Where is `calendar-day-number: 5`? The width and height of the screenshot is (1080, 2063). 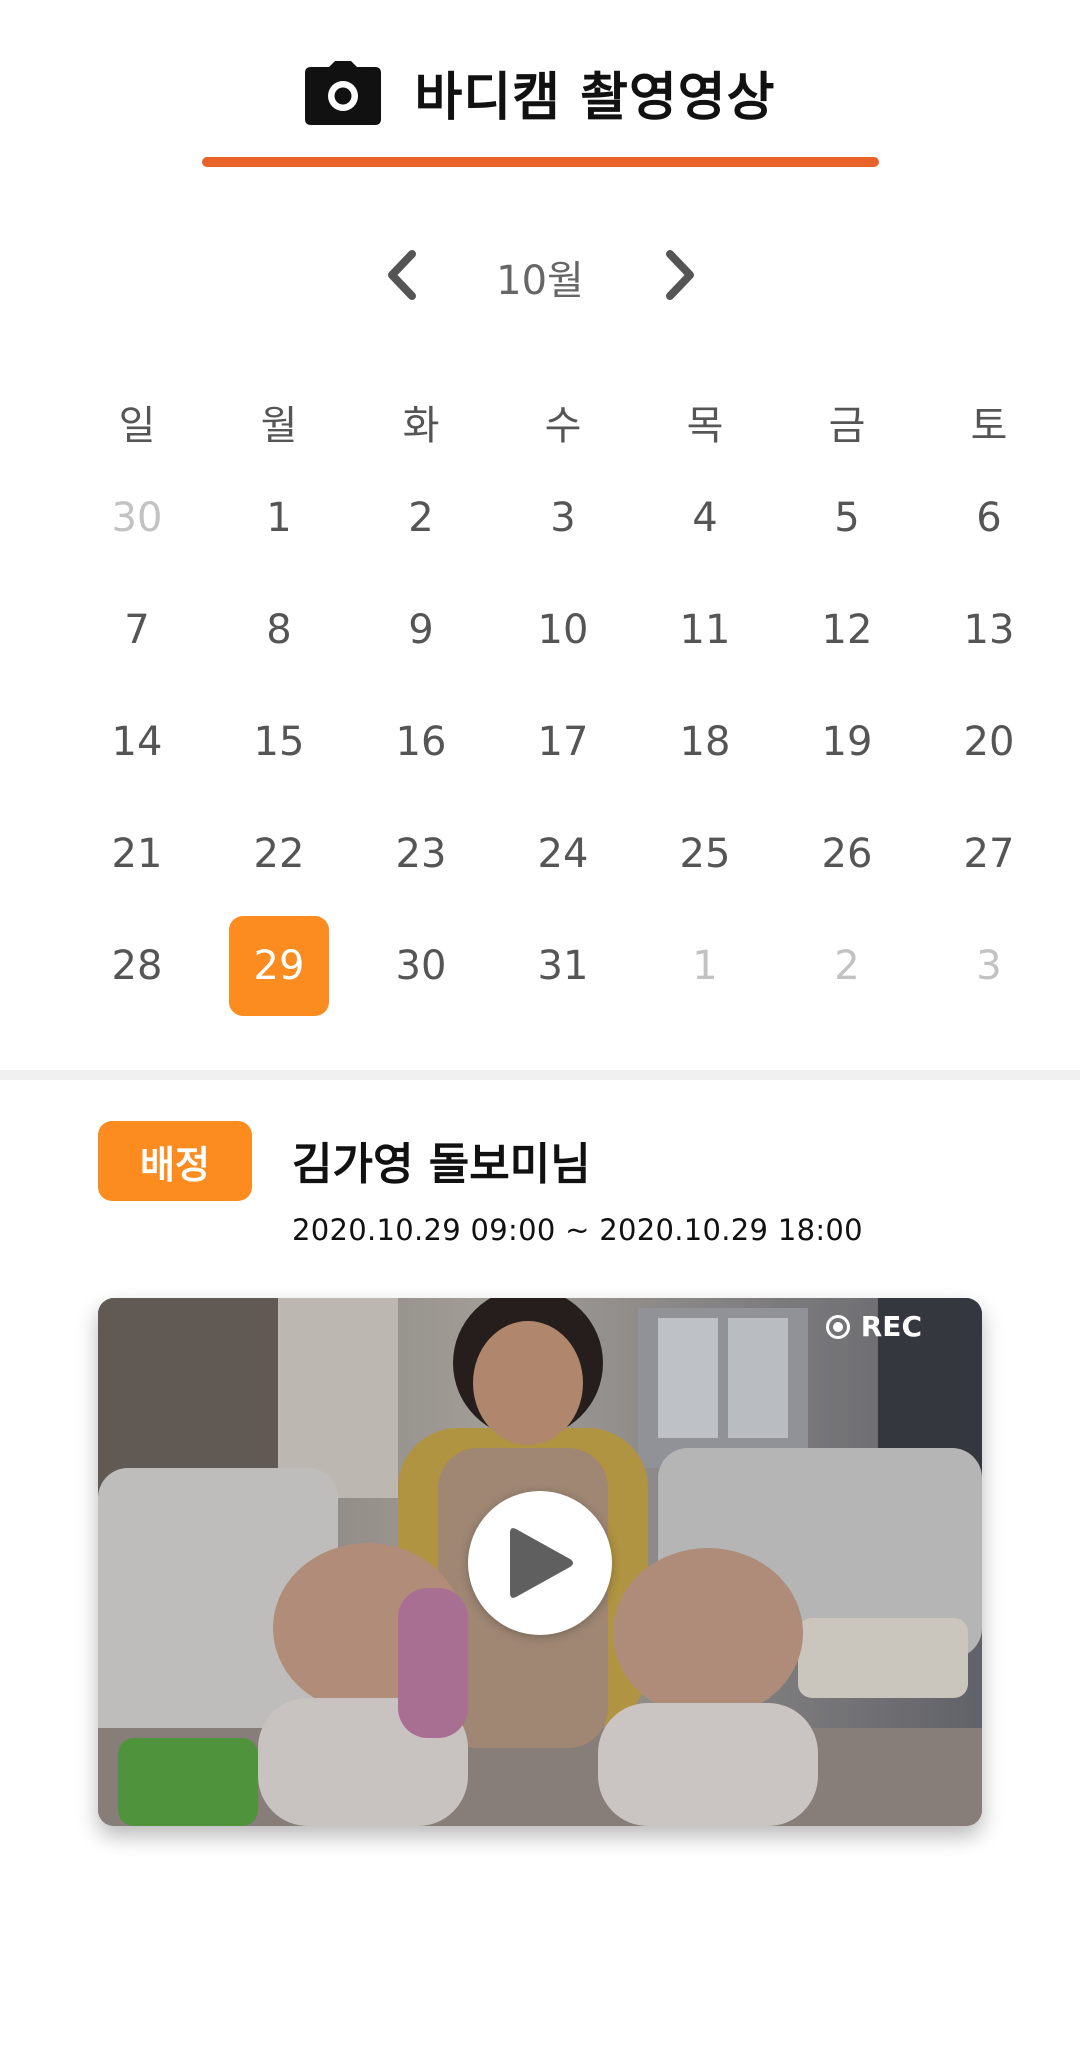
calendar-day-number: 5 is located at coordinates (847, 518).